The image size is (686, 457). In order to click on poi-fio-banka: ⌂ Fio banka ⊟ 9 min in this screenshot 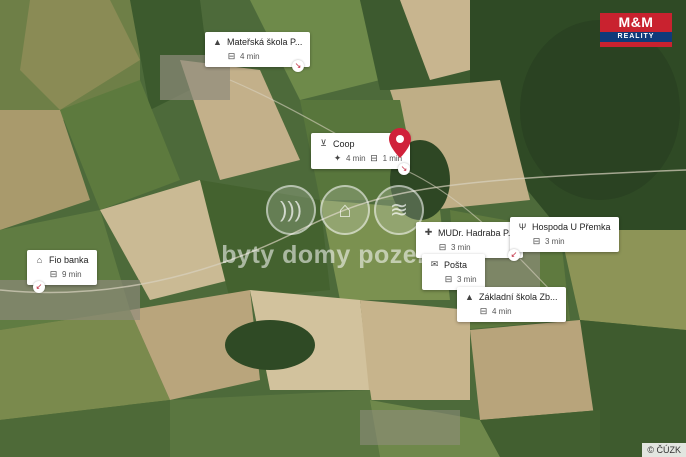, I will do `click(62, 267)`.